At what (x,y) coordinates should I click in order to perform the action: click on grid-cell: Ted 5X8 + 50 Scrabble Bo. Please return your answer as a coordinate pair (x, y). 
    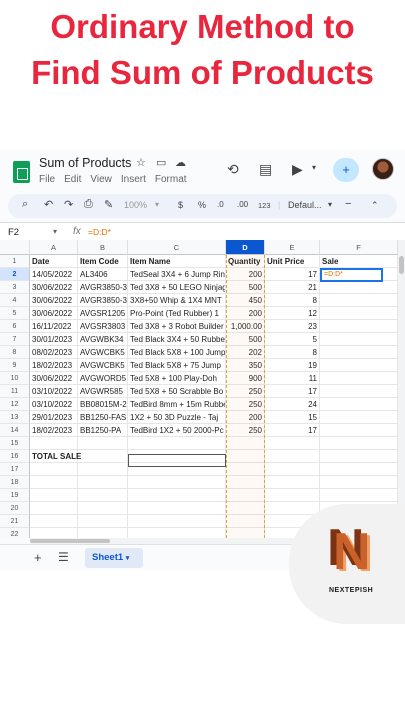
    Looking at the image, I should click on (177, 391).